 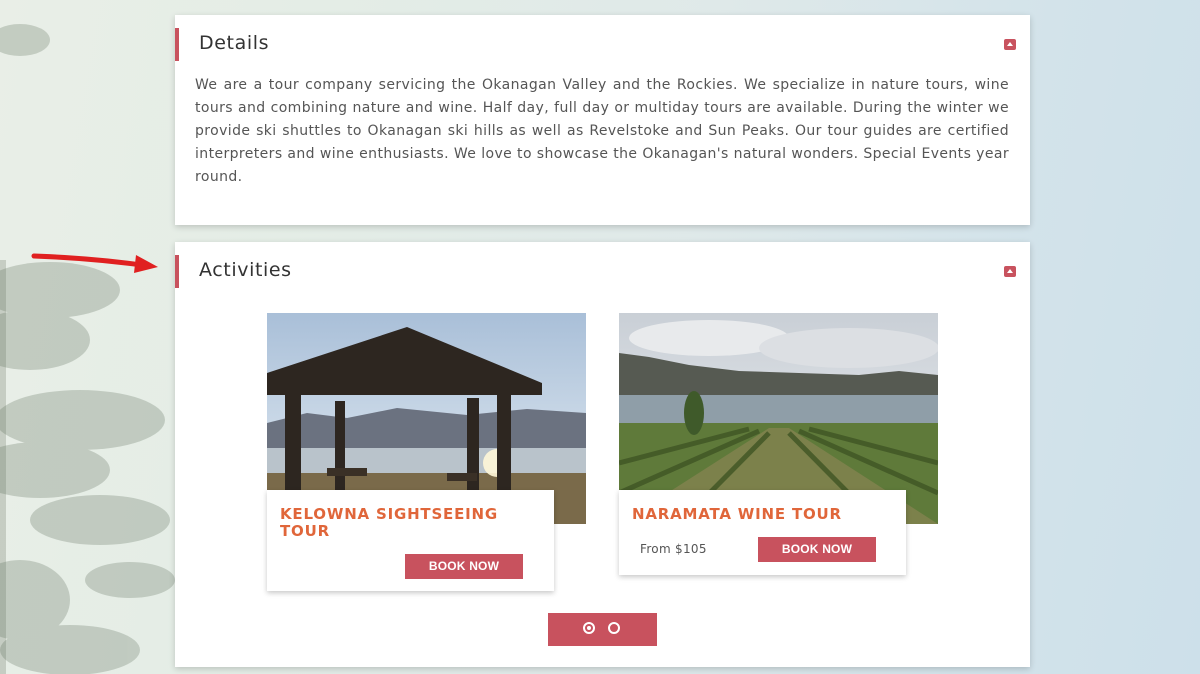 I want to click on activity-title: NARAMATA WINE TOUR, so click(x=757, y=514).